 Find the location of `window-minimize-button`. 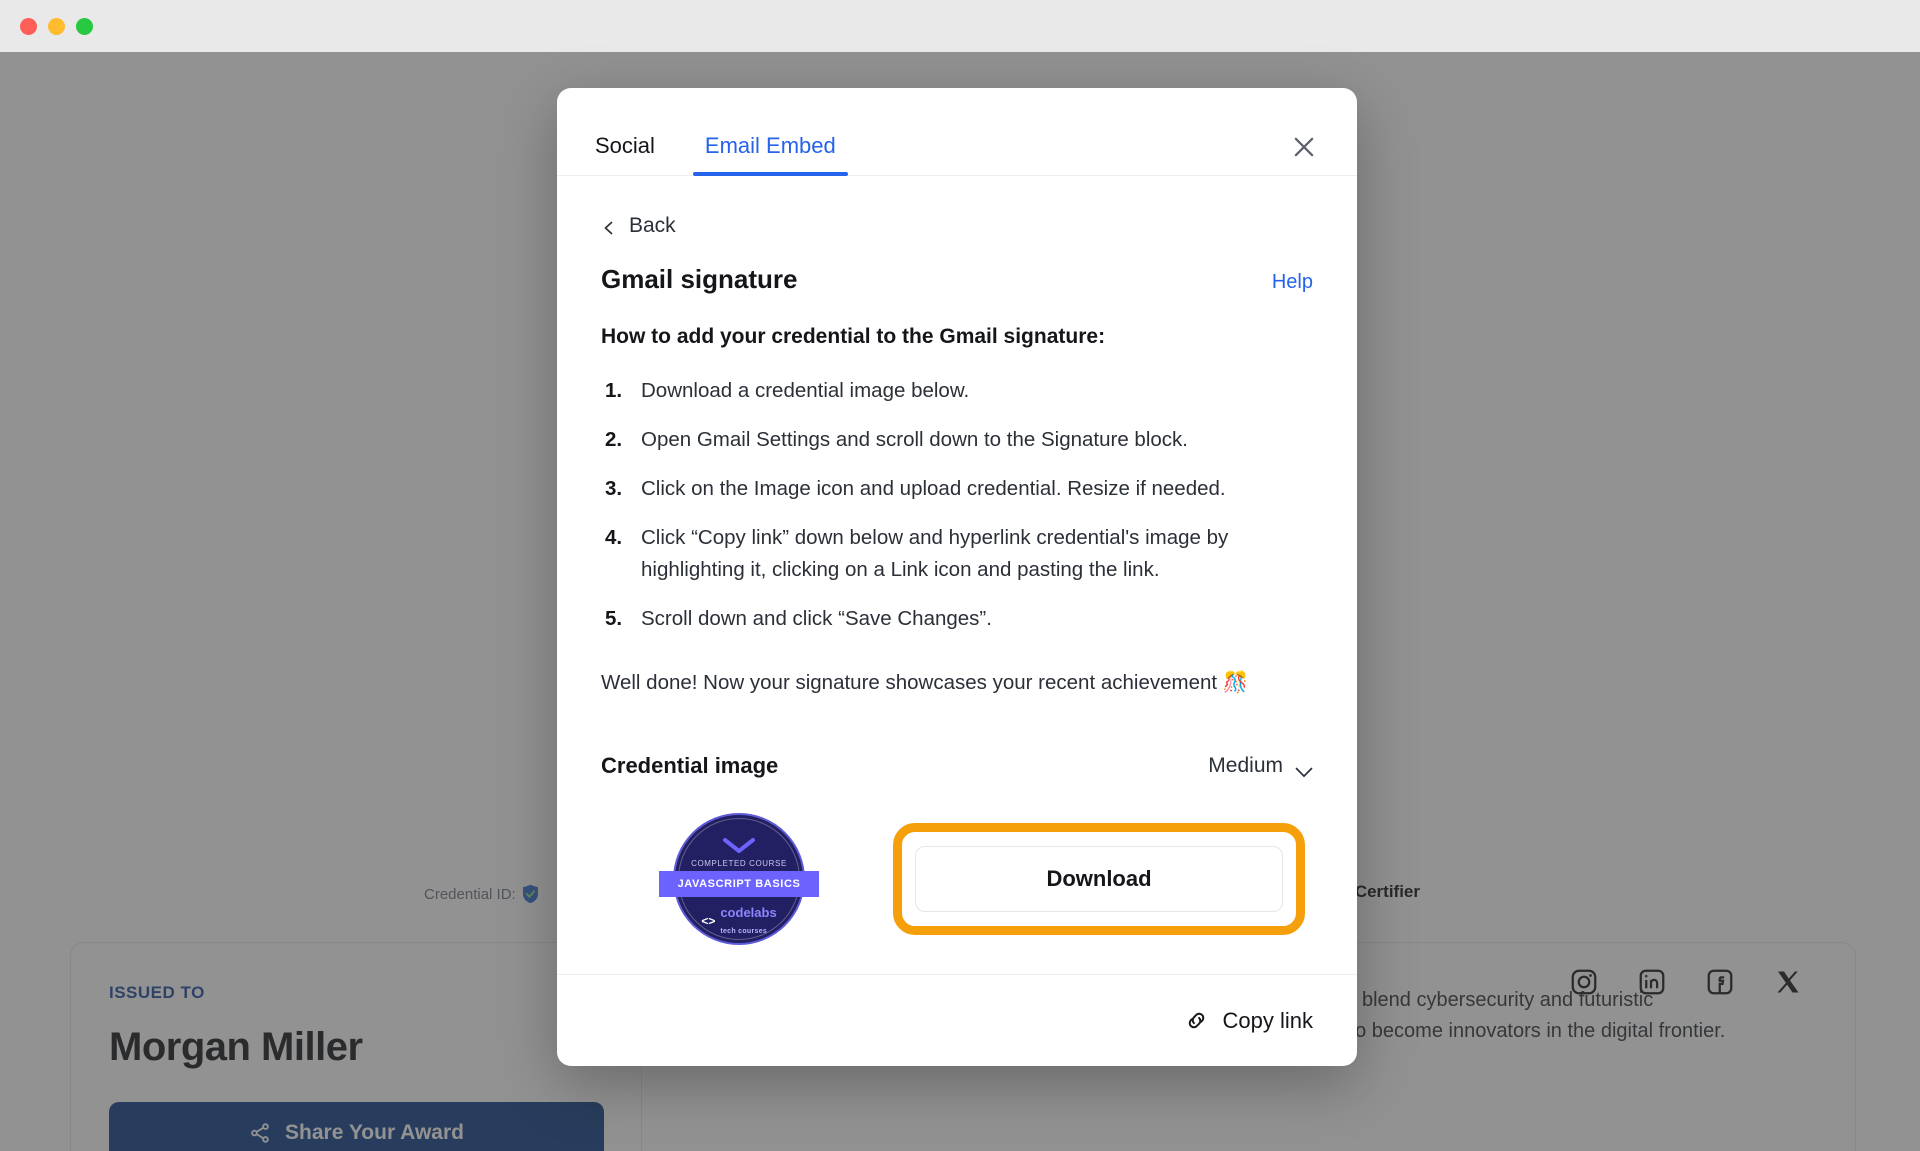

window-minimize-button is located at coordinates (56, 26).